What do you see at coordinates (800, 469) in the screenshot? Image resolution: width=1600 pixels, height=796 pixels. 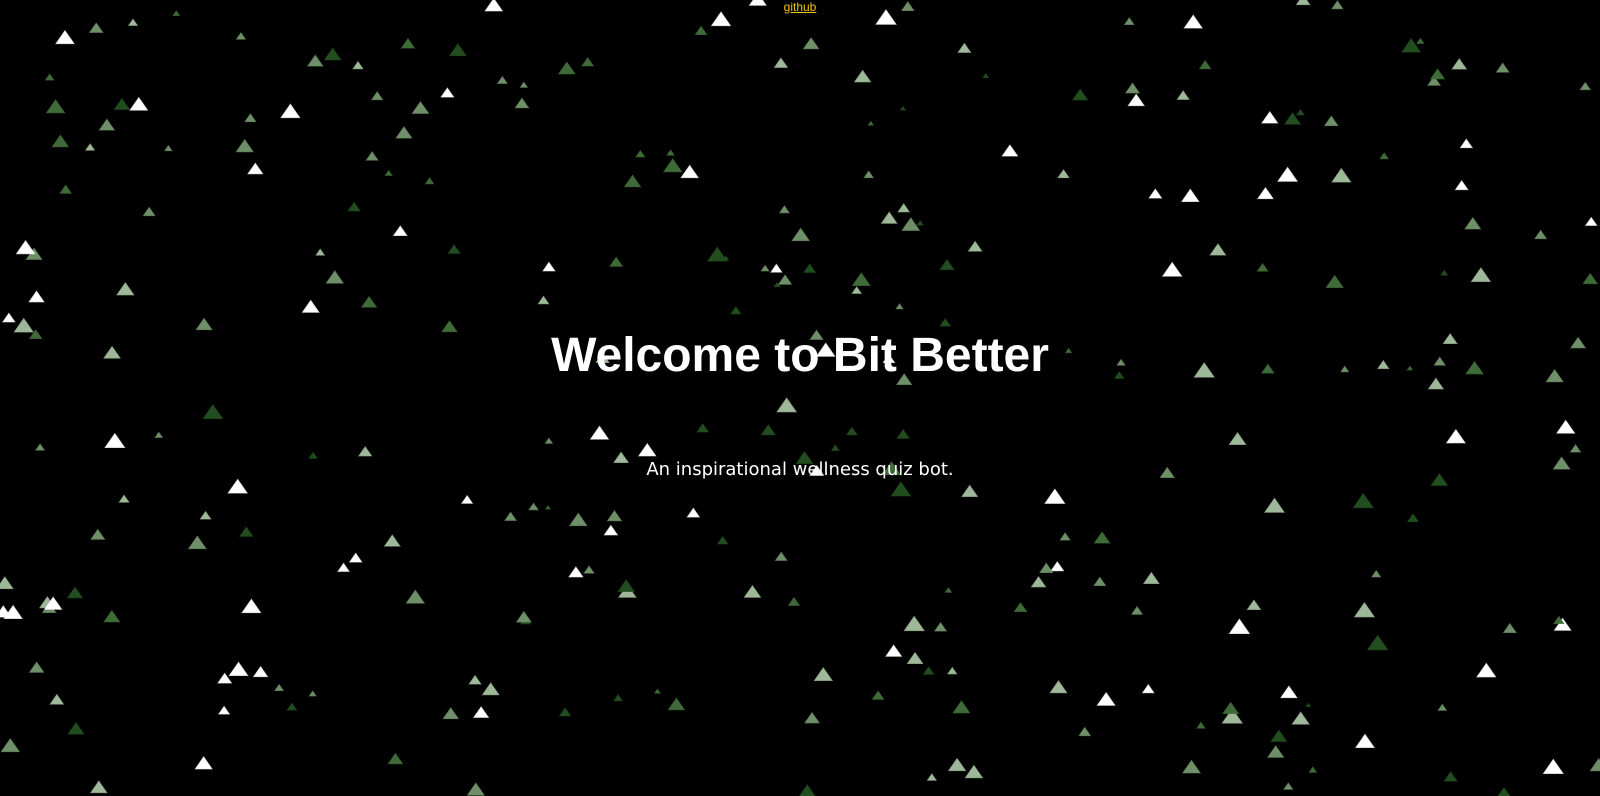 I see `page-subtitle: An inspirational wellness quiz bot.` at bounding box center [800, 469].